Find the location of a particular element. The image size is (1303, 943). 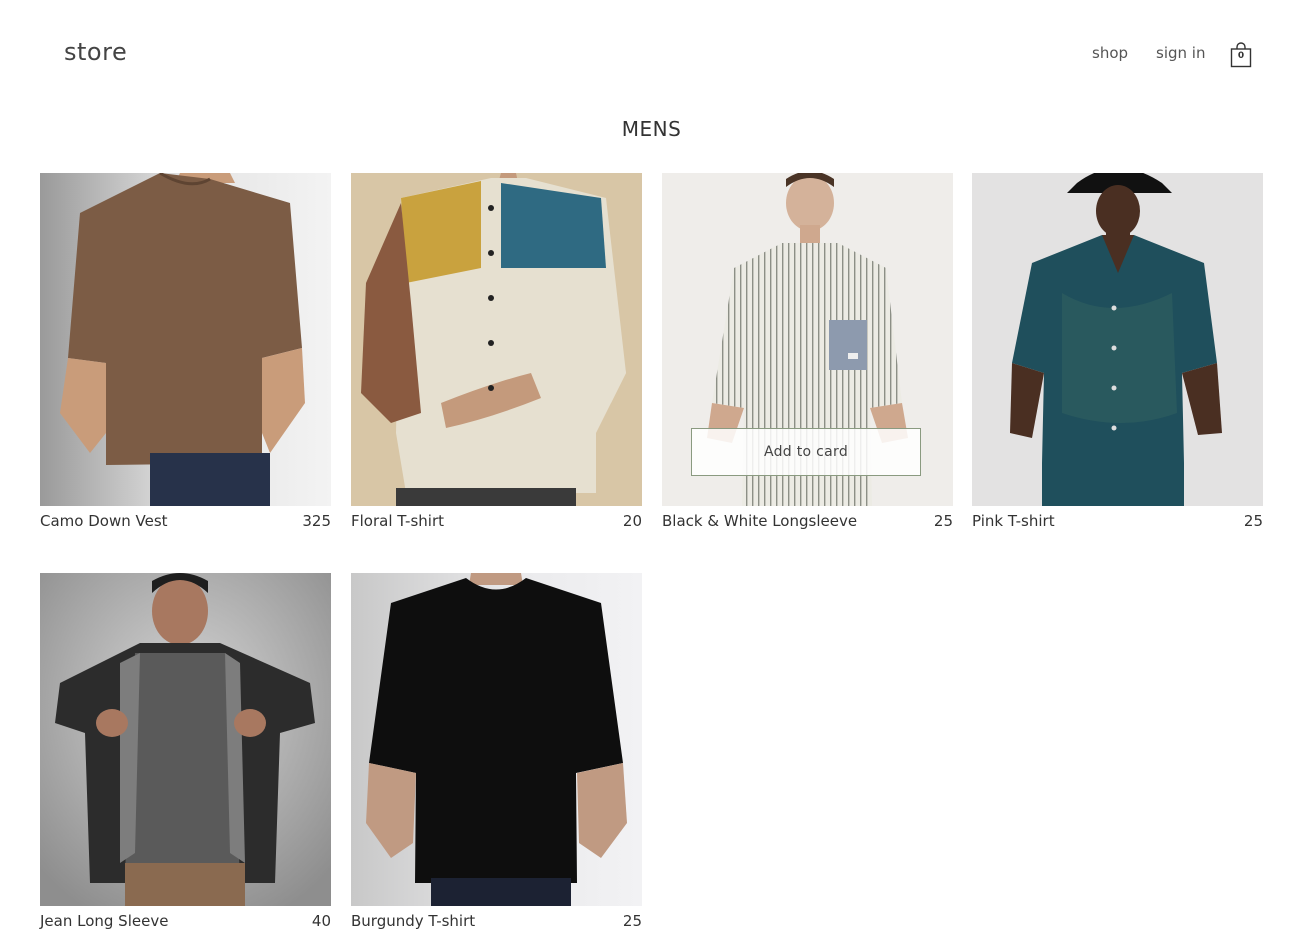

product-name: Black & White Longsleeve is located at coordinates (759, 521).